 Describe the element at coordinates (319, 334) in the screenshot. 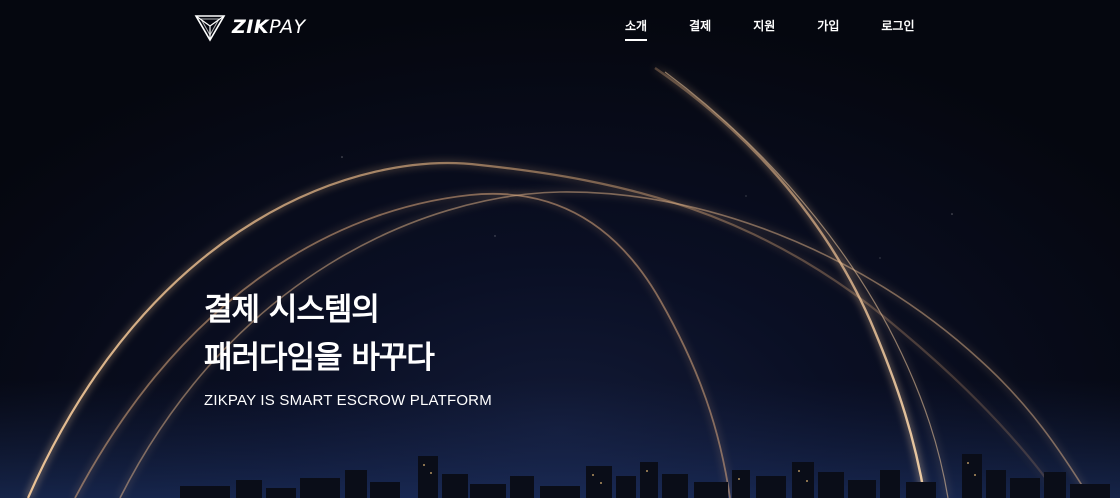

I see `hero-headline: 결제 시스템의 패러다임을 바꾸다` at that location.